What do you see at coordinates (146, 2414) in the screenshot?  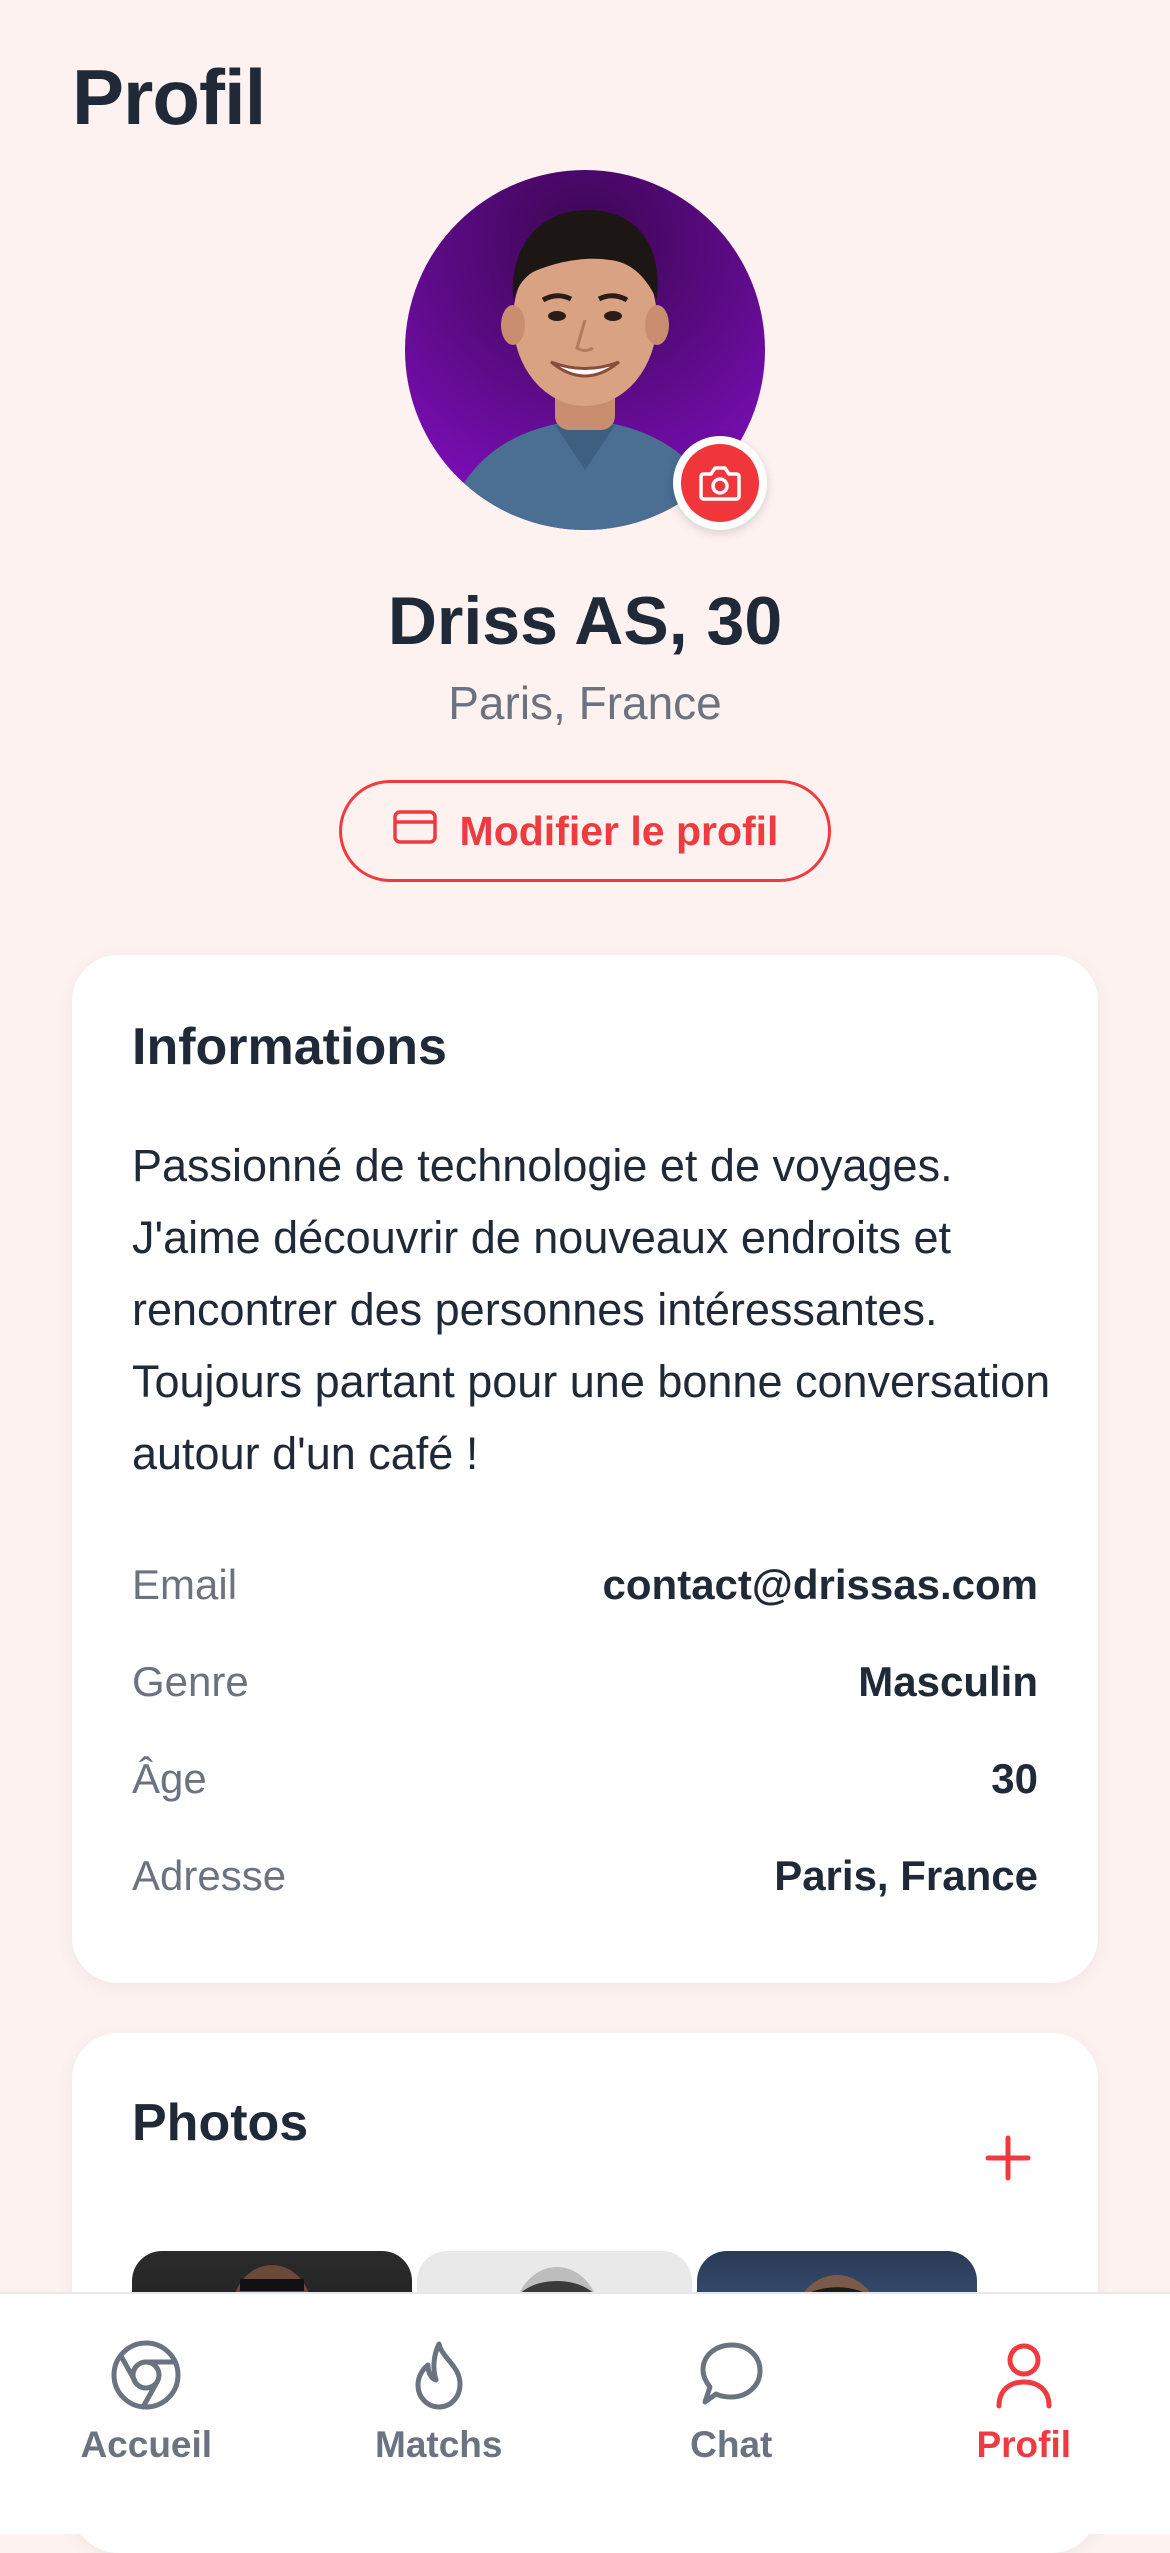 I see `nav-item-accueil: Accueil` at bounding box center [146, 2414].